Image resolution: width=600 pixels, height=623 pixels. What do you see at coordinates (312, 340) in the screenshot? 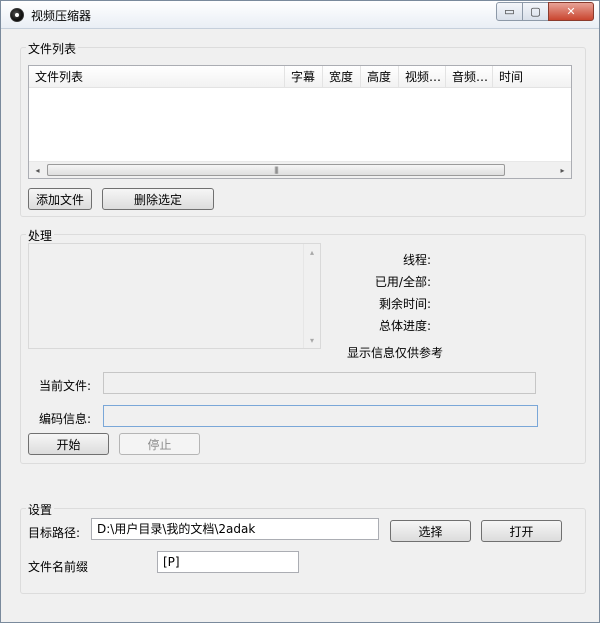
I see `scroll-down-icon: ▾` at bounding box center [312, 340].